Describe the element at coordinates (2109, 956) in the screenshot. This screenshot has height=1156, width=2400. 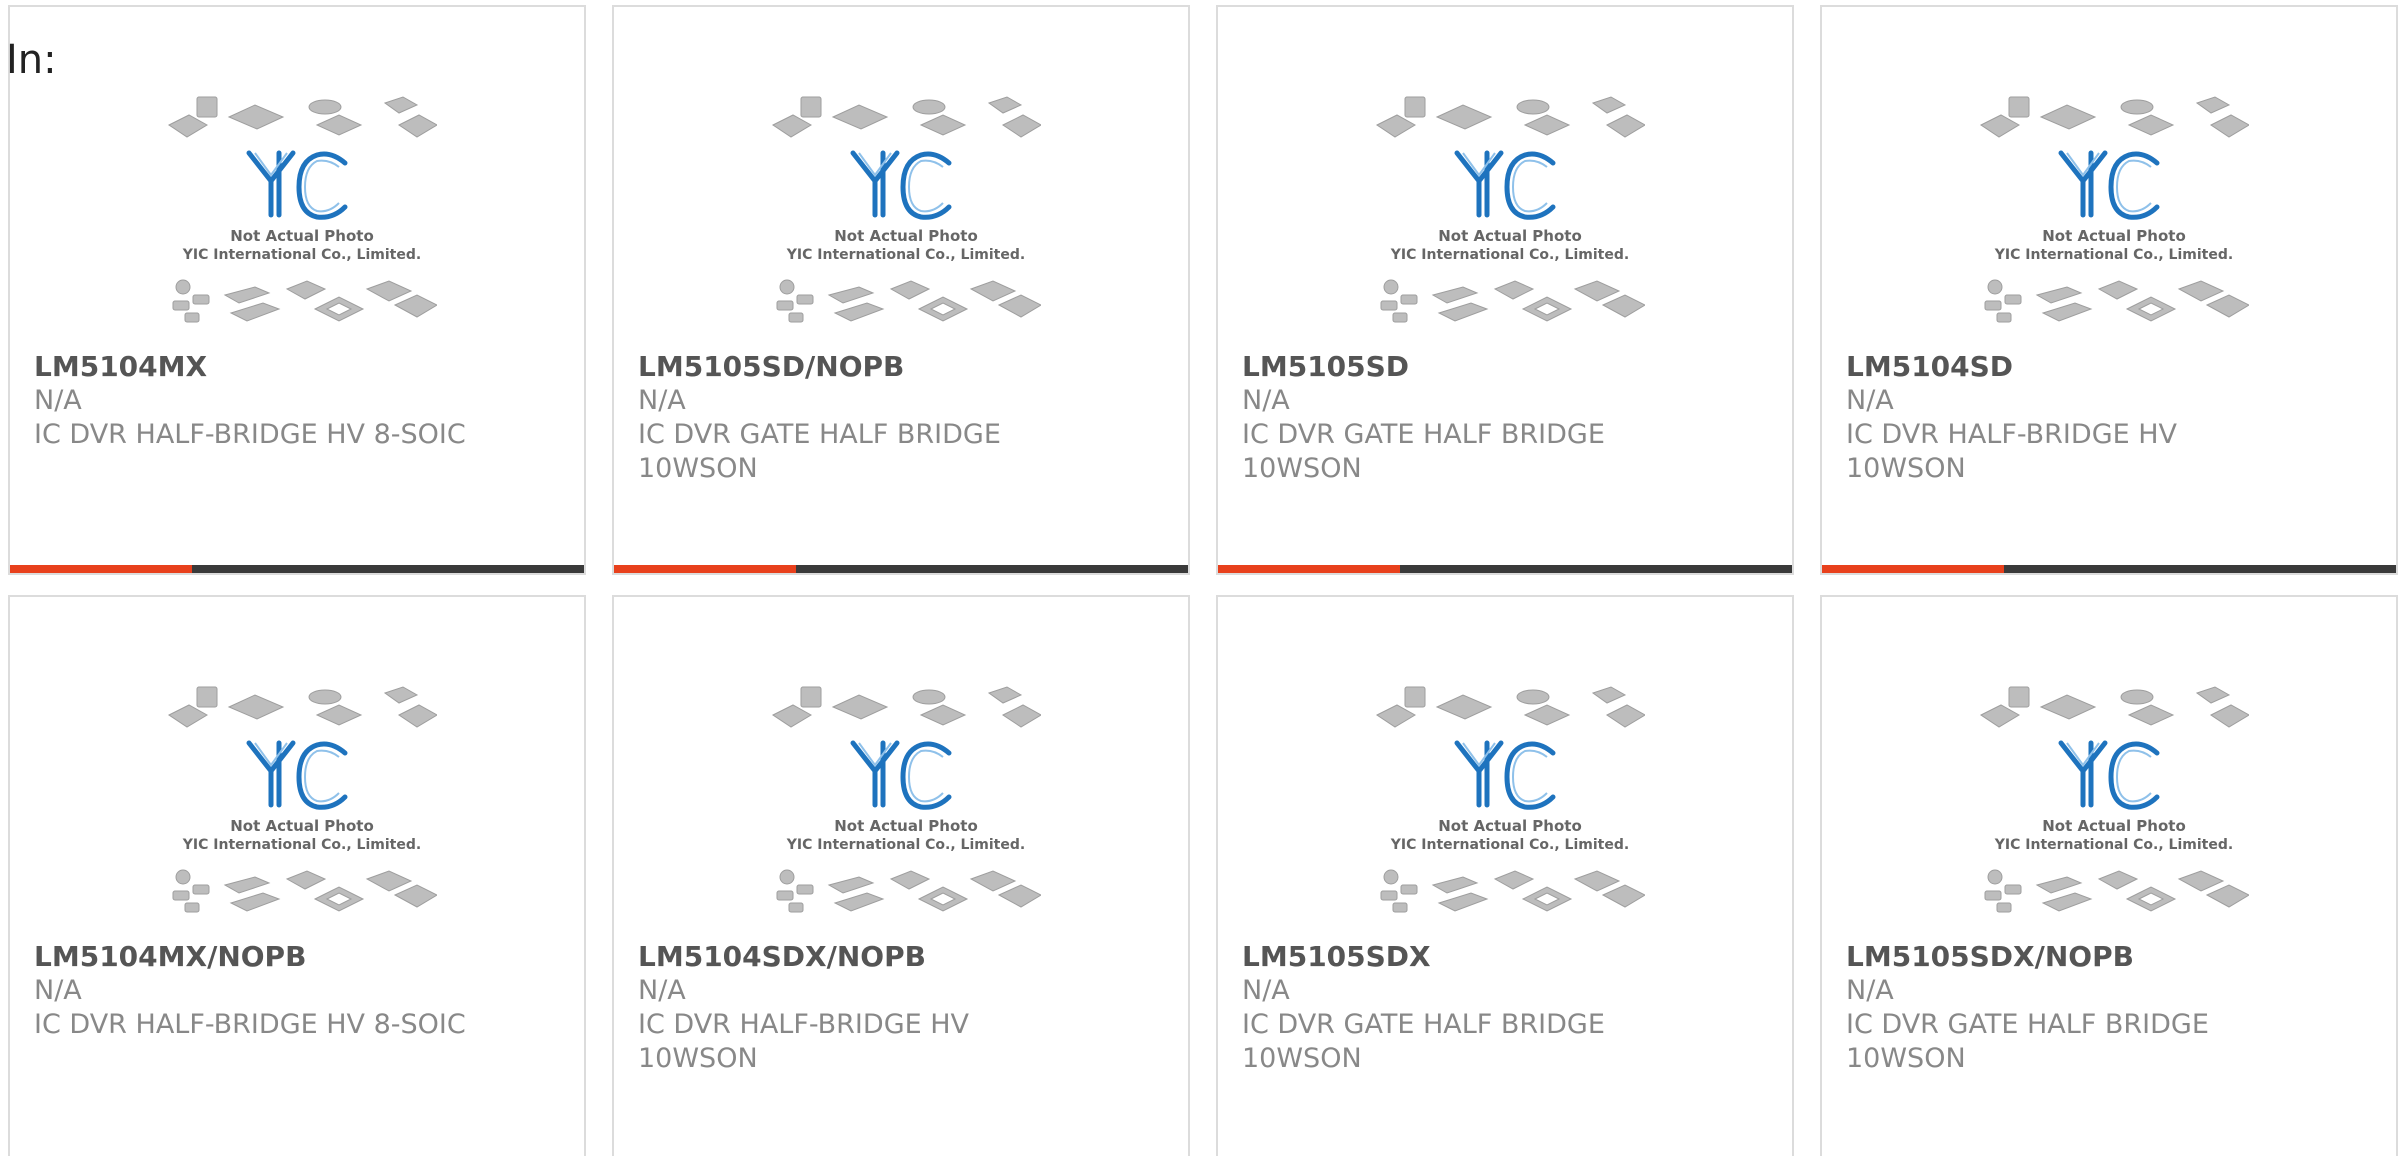
I see `part-number-link: LM5105SDX/NOPB` at that location.